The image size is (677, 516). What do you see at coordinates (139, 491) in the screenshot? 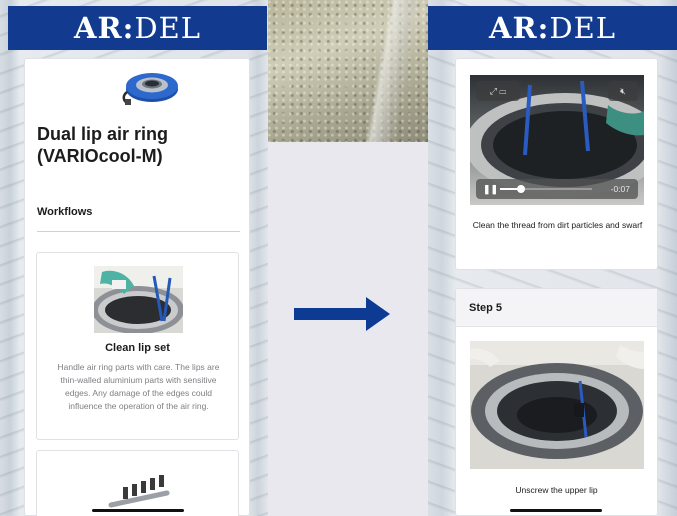
I see `workflow-photo-tools` at bounding box center [139, 491].